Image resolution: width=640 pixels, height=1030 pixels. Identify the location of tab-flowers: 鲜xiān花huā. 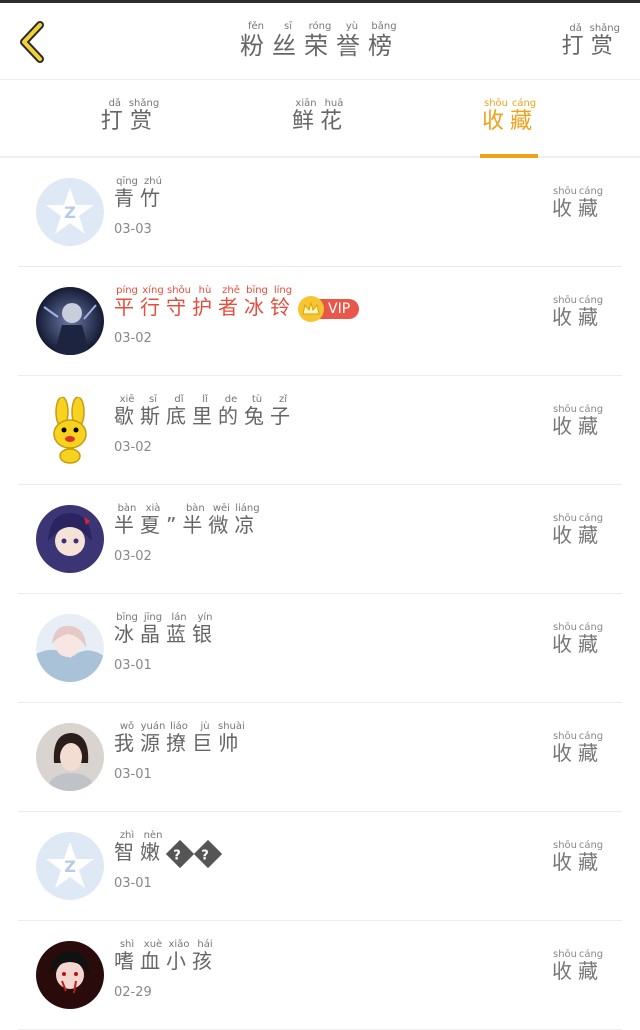
(320, 116).